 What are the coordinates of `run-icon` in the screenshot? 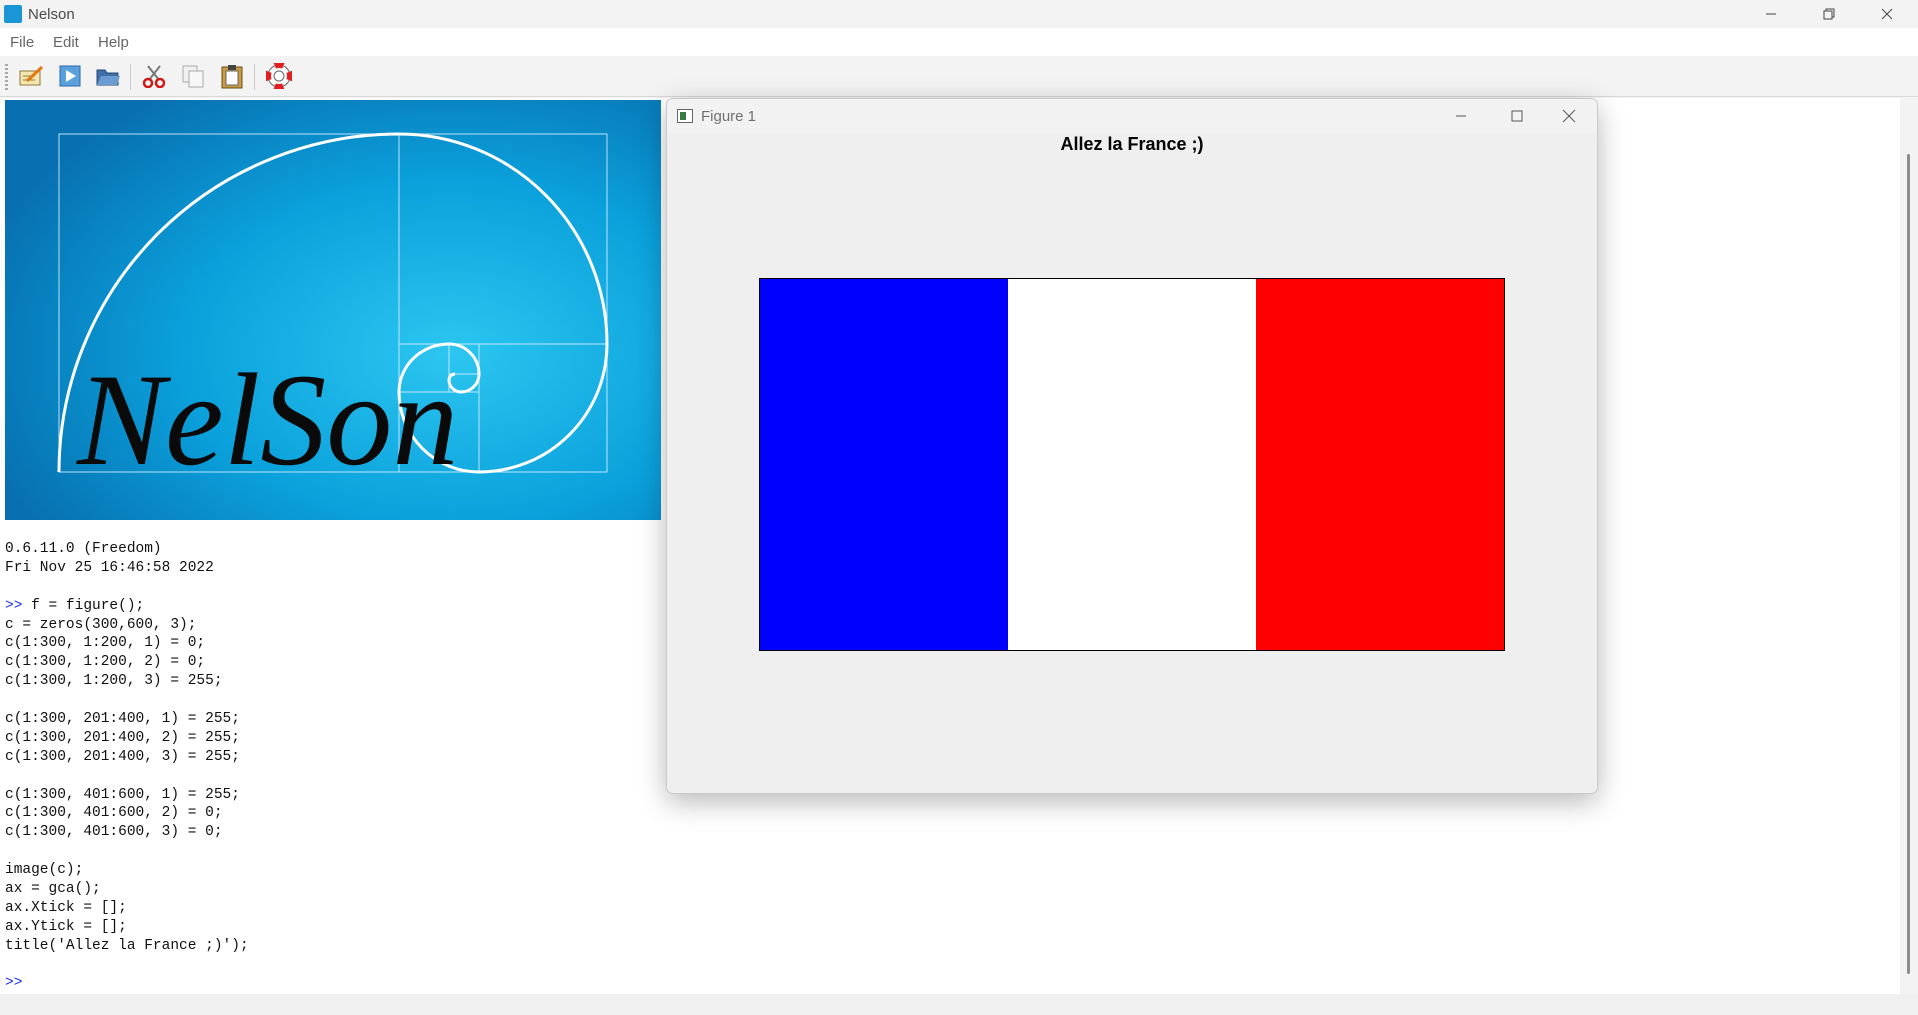 It's located at (70, 76).